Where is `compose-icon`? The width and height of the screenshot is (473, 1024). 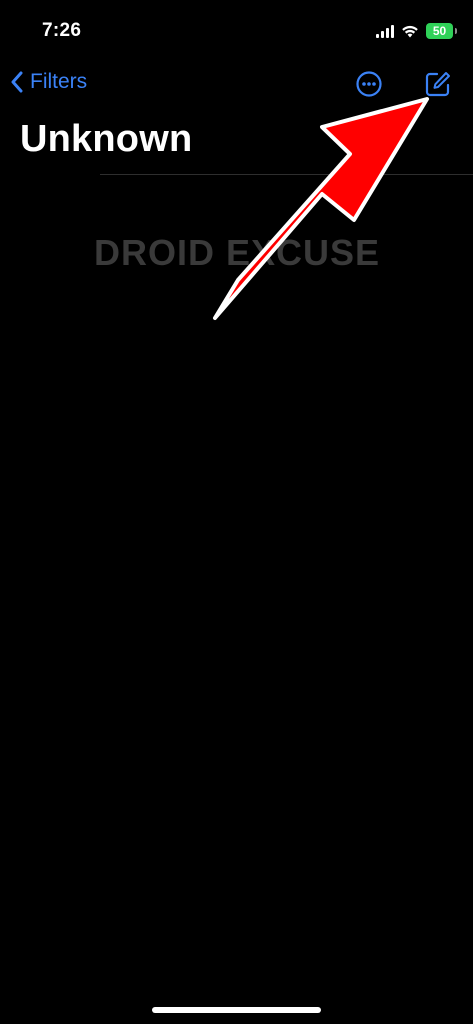
compose-icon is located at coordinates (437, 84).